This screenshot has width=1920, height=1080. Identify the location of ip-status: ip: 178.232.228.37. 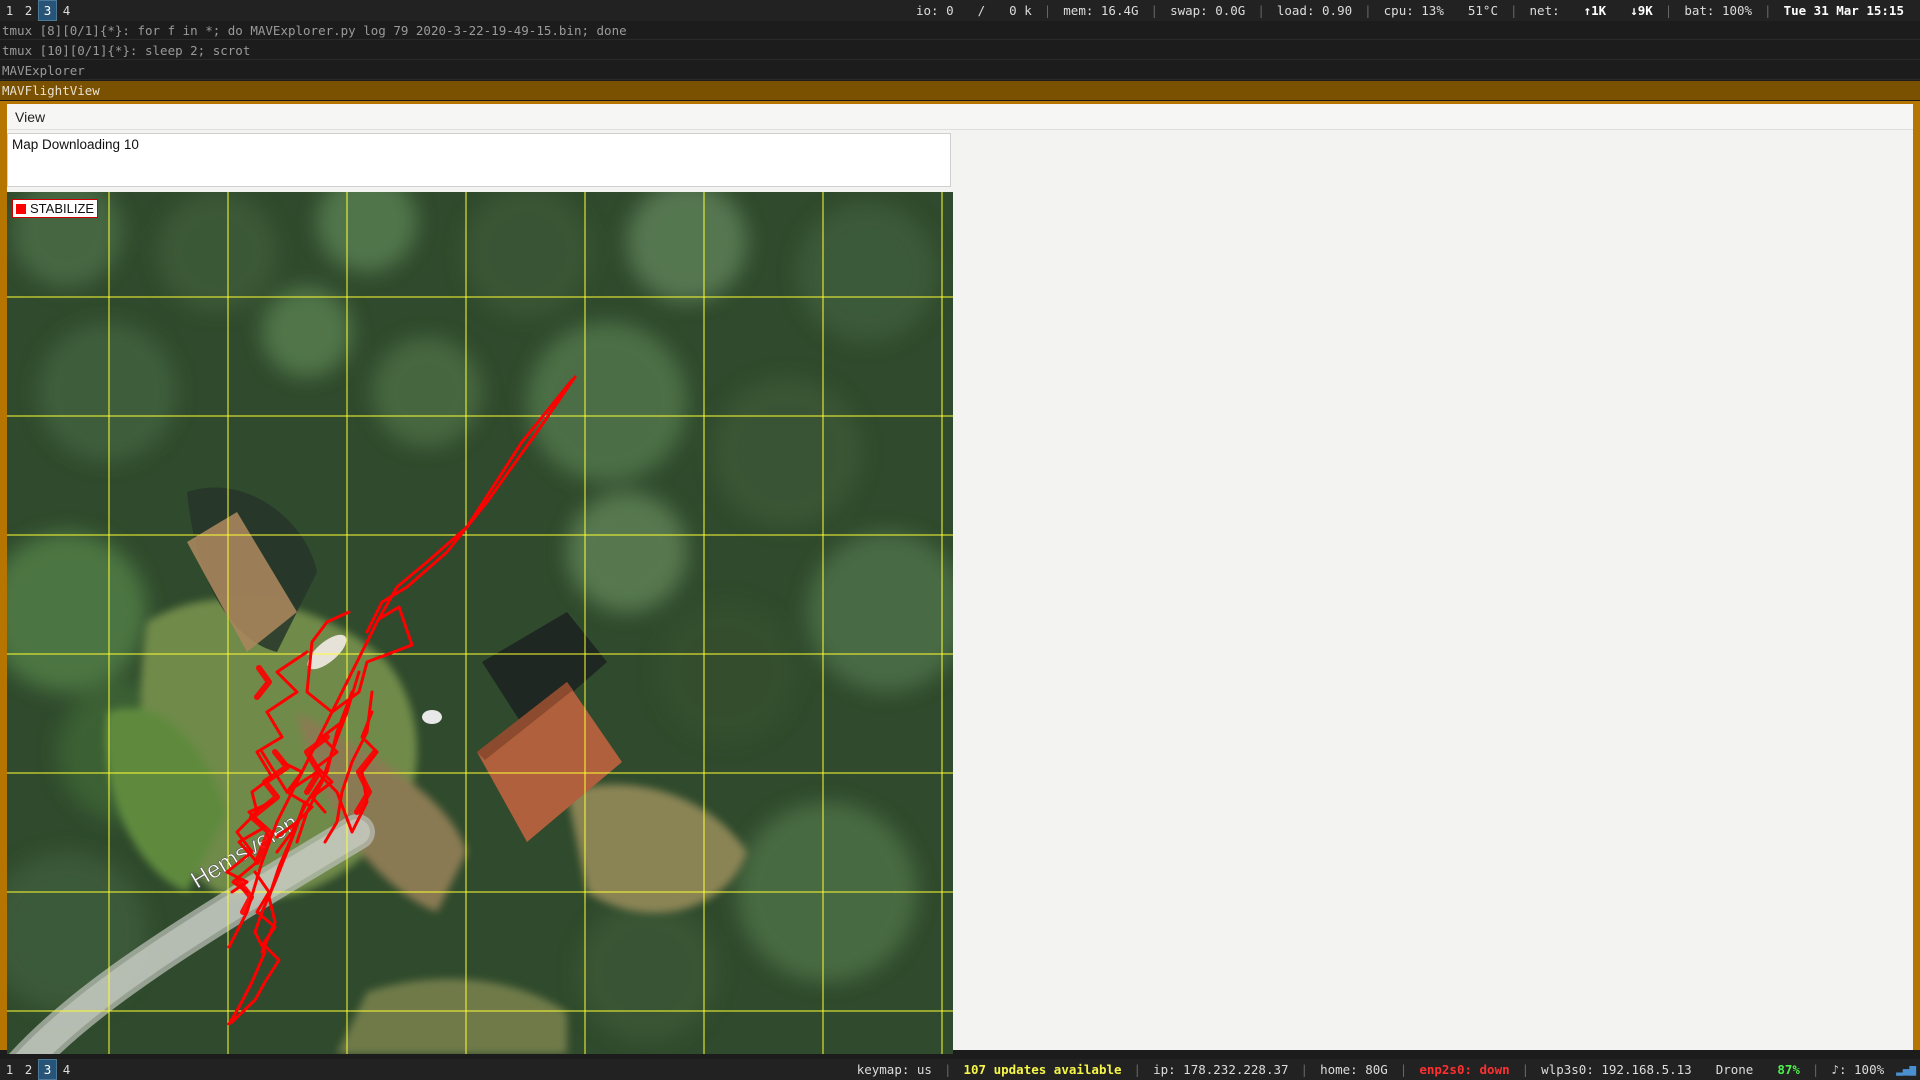
(1221, 1069).